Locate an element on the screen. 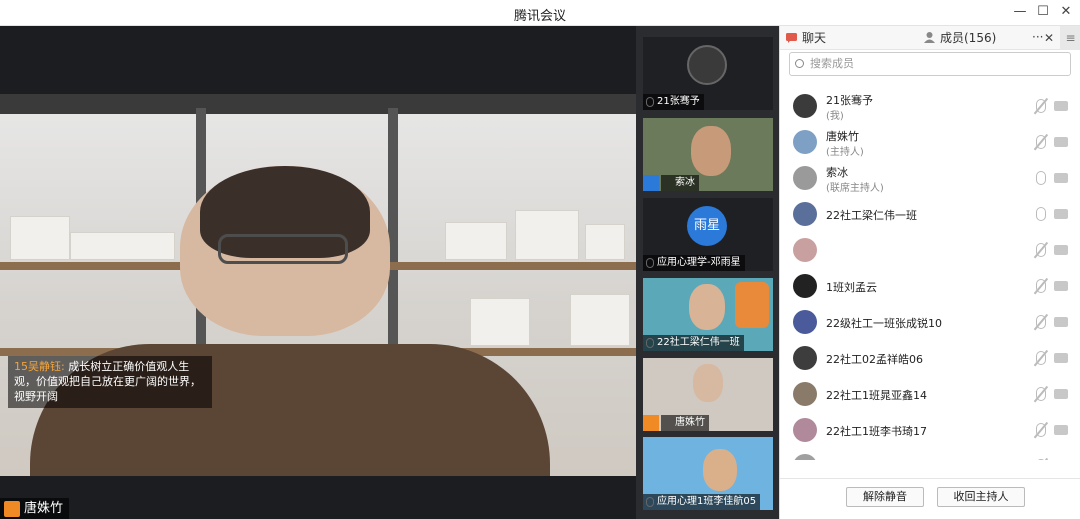  member-name: 1班刘孟云 is located at coordinates (851, 287).